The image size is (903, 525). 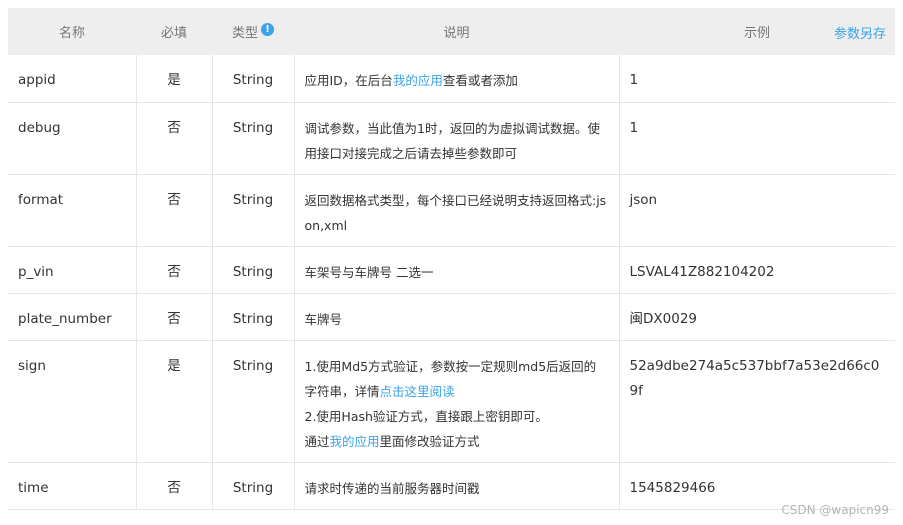 I want to click on watermark: CSDN @wapicn99, so click(x=835, y=510).